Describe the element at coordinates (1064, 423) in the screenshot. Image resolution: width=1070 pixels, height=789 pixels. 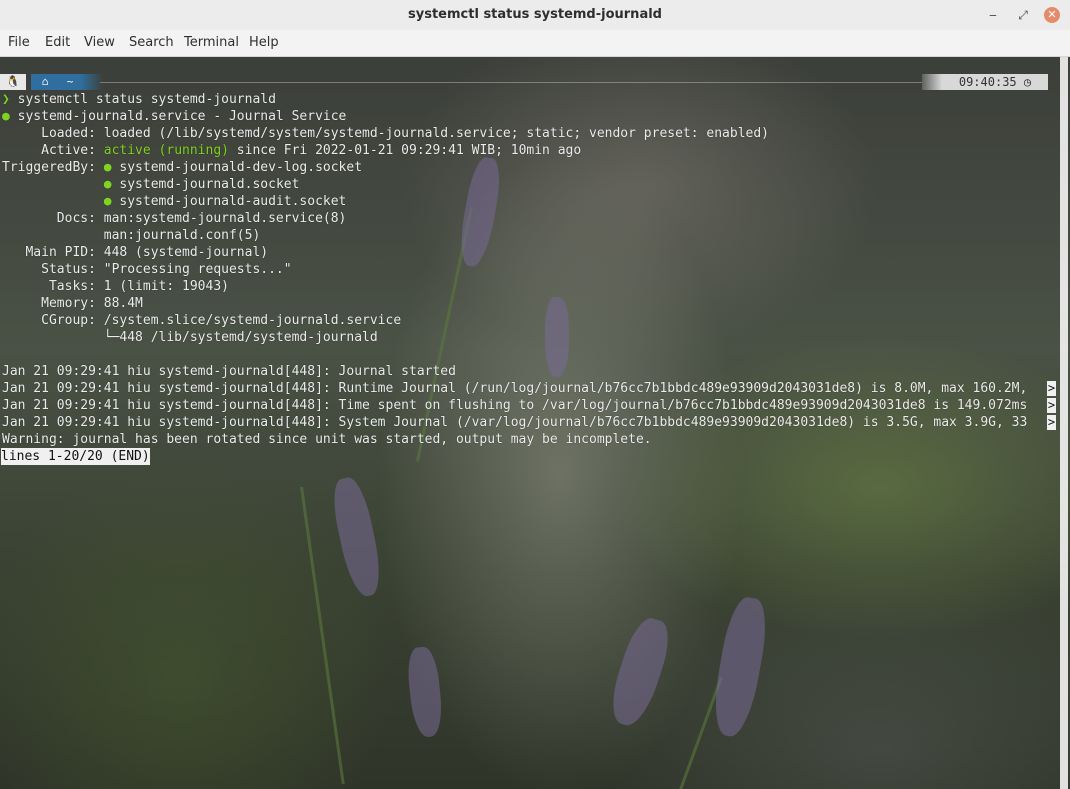
I see `scrollbar` at that location.